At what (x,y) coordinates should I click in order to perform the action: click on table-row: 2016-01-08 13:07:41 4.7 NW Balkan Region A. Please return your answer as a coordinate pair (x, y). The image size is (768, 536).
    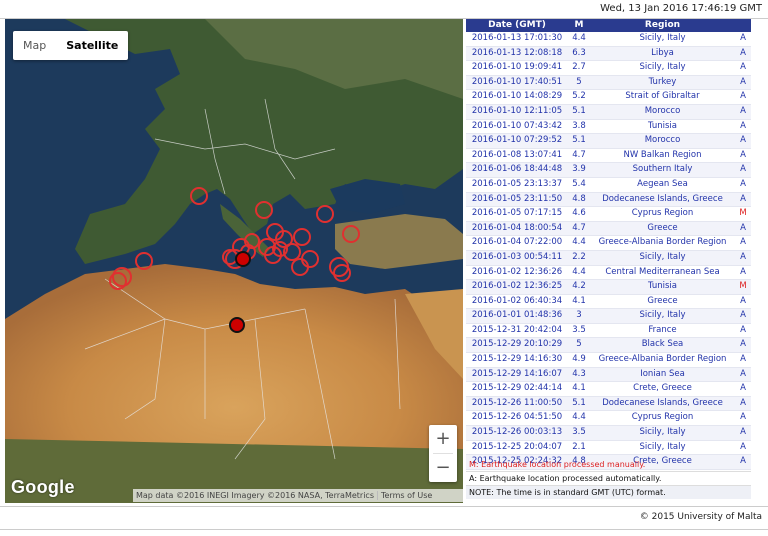
    Looking at the image, I should click on (608, 156).